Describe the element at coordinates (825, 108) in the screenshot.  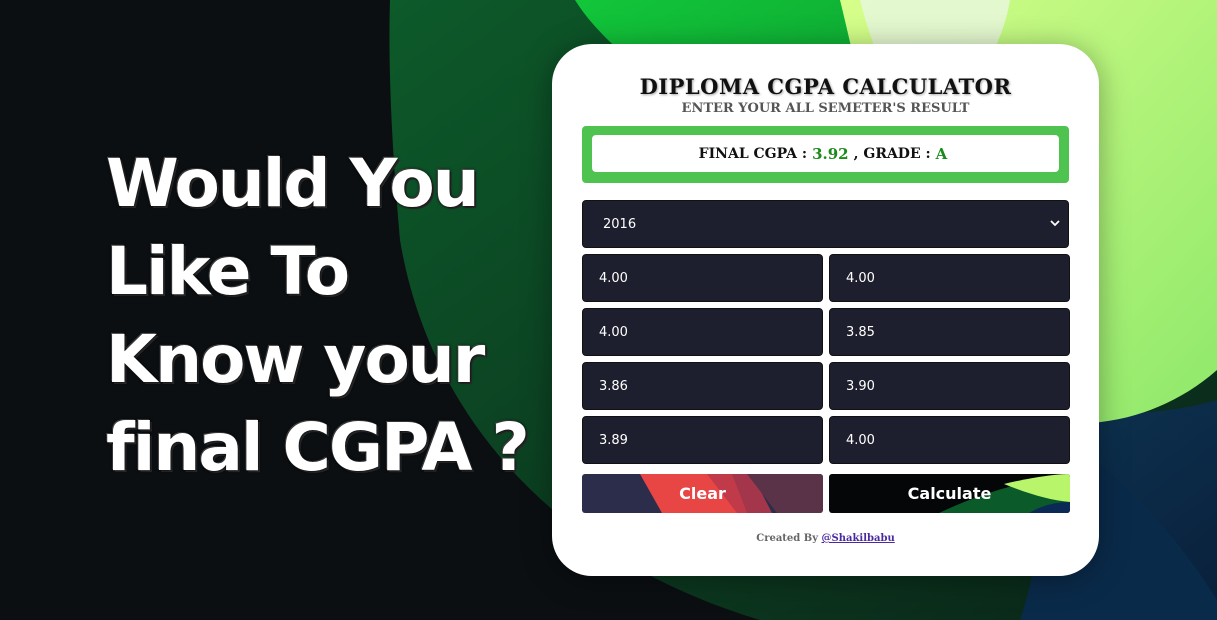
I see `calculator-subtitle: ENTER YOUR ALL SEMETER'S RESULT` at that location.